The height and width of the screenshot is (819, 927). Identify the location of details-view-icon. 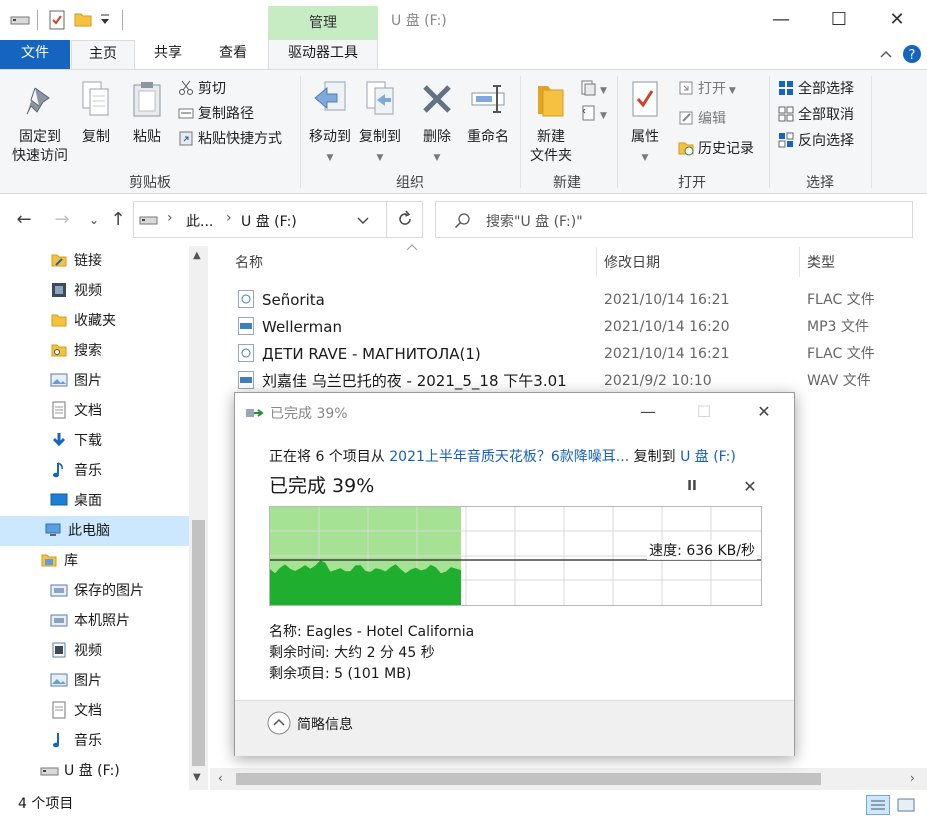
(878, 805).